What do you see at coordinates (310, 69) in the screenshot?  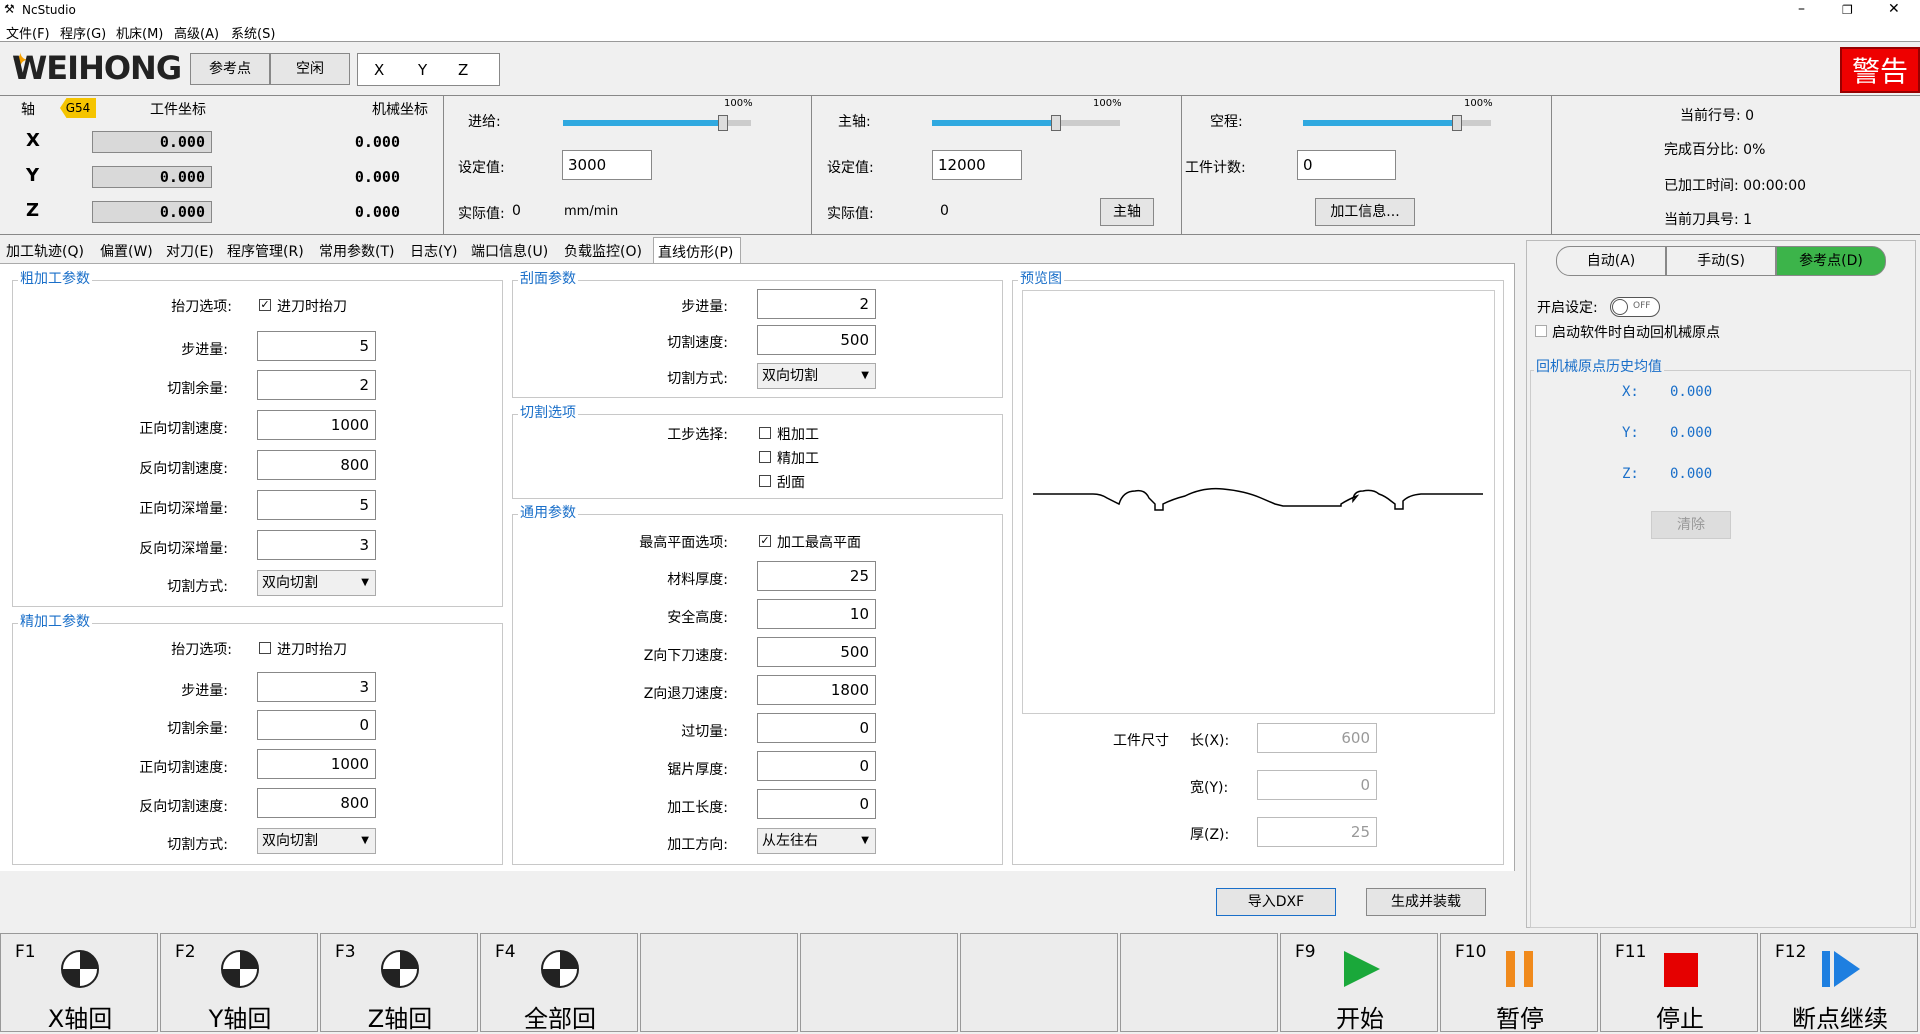 I see `idle-button: 空闲` at bounding box center [310, 69].